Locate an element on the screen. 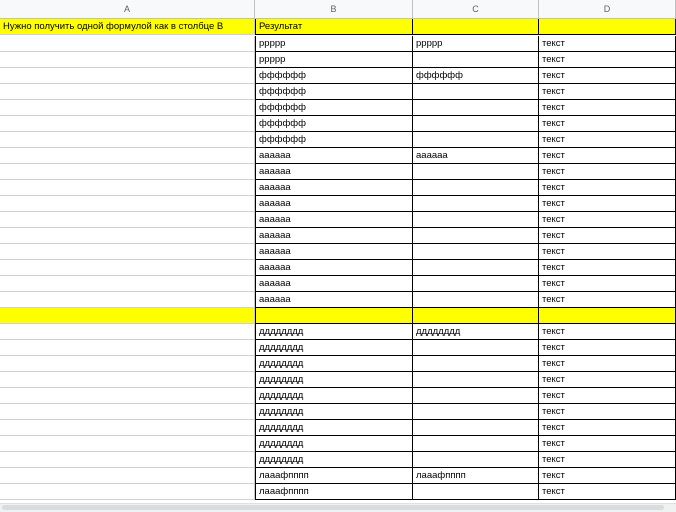 This screenshot has width=676, height=512. cell-c: лааафпппп is located at coordinates (476, 476).